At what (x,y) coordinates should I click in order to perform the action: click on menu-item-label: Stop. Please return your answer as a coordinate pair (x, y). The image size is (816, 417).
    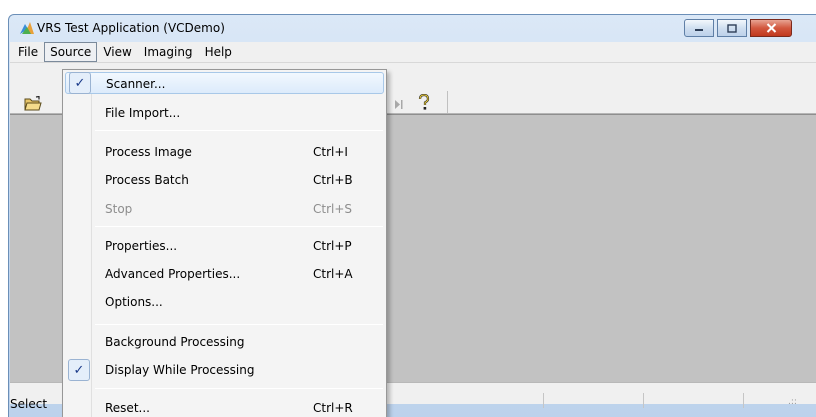
    Looking at the image, I should click on (119, 209).